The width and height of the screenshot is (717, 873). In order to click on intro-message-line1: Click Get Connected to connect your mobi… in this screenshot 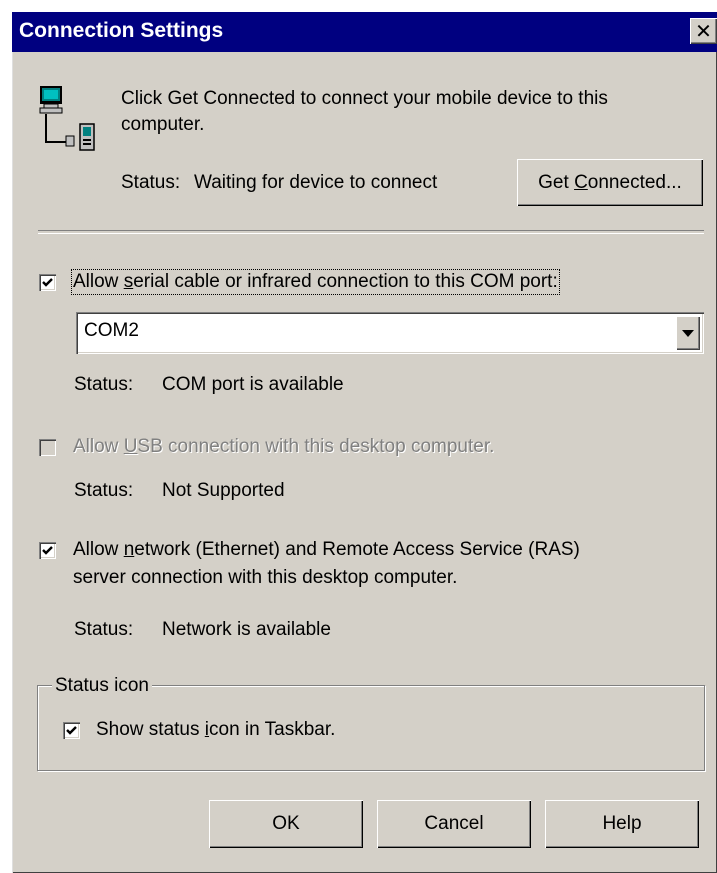, I will do `click(364, 98)`.